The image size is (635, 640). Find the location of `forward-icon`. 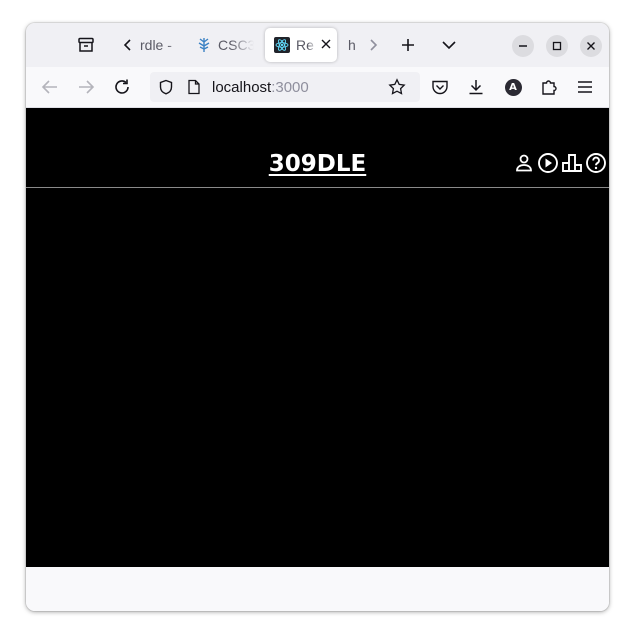

forward-icon is located at coordinates (86, 87).